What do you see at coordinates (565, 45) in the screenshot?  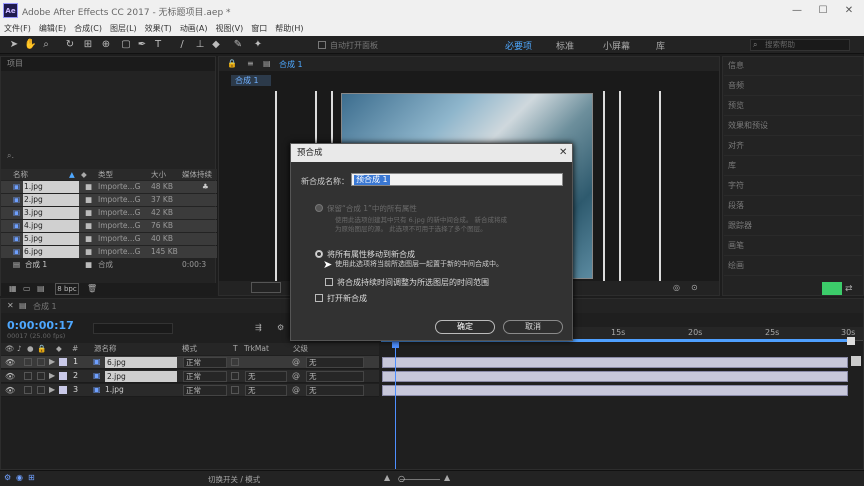 I see `workspace-standard: 标准` at bounding box center [565, 45].